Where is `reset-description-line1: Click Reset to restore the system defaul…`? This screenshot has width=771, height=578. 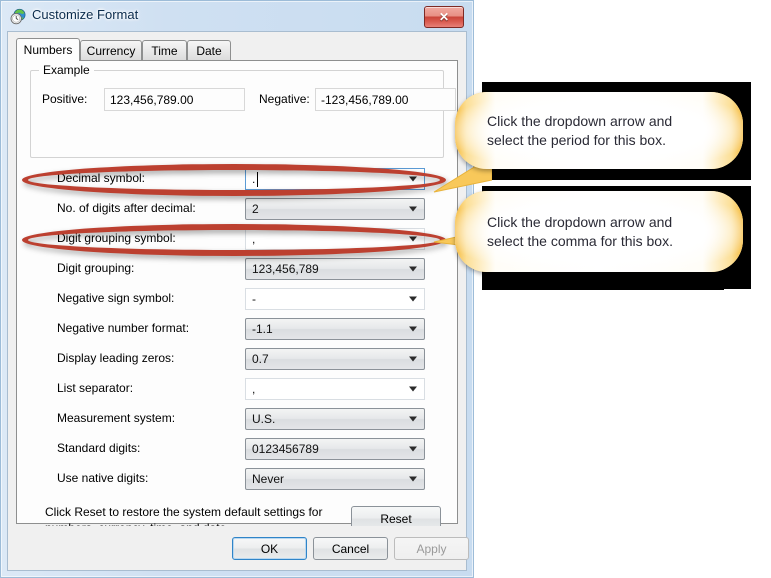 reset-description-line1: Click Reset to restore the system defaul… is located at coordinates (184, 512).